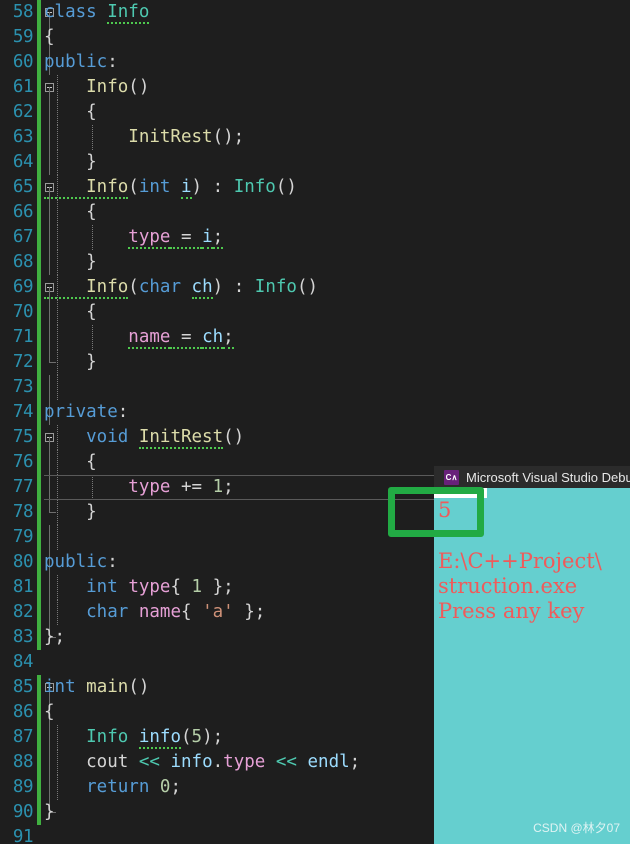 The image size is (630, 844). What do you see at coordinates (315, 362) in the screenshot?
I see `code-line: 72 }` at bounding box center [315, 362].